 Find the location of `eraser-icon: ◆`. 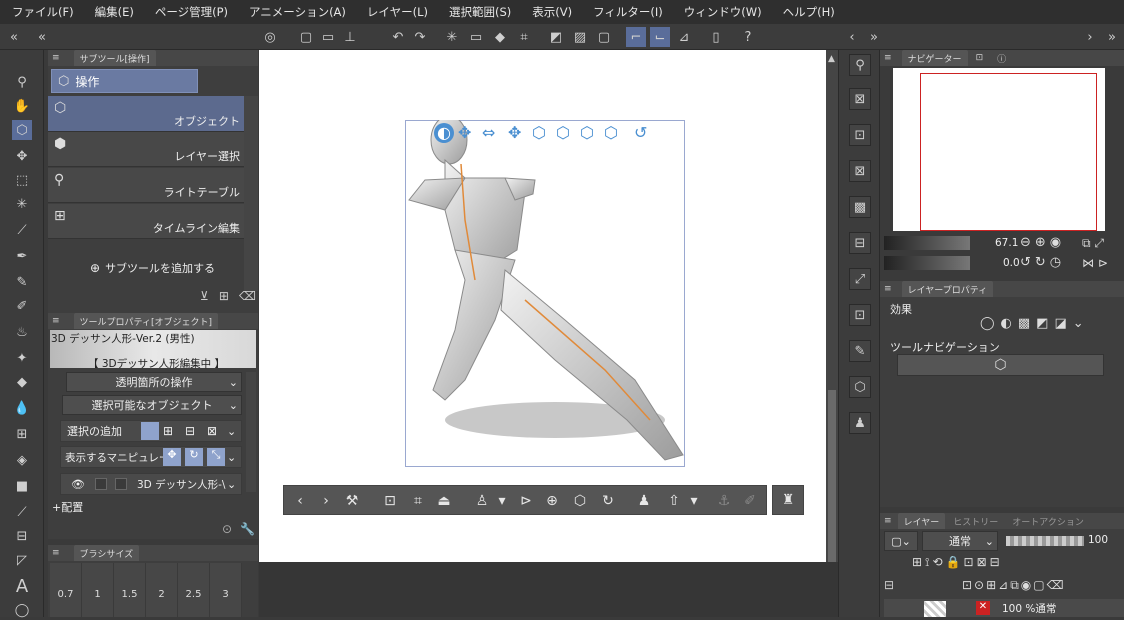

eraser-icon: ◆ is located at coordinates (22, 382).